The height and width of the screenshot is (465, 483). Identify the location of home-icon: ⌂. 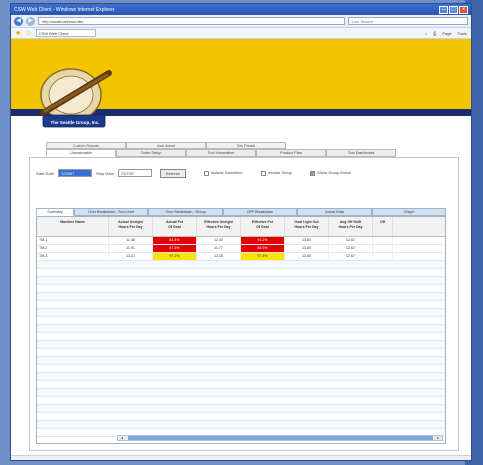
(426, 33).